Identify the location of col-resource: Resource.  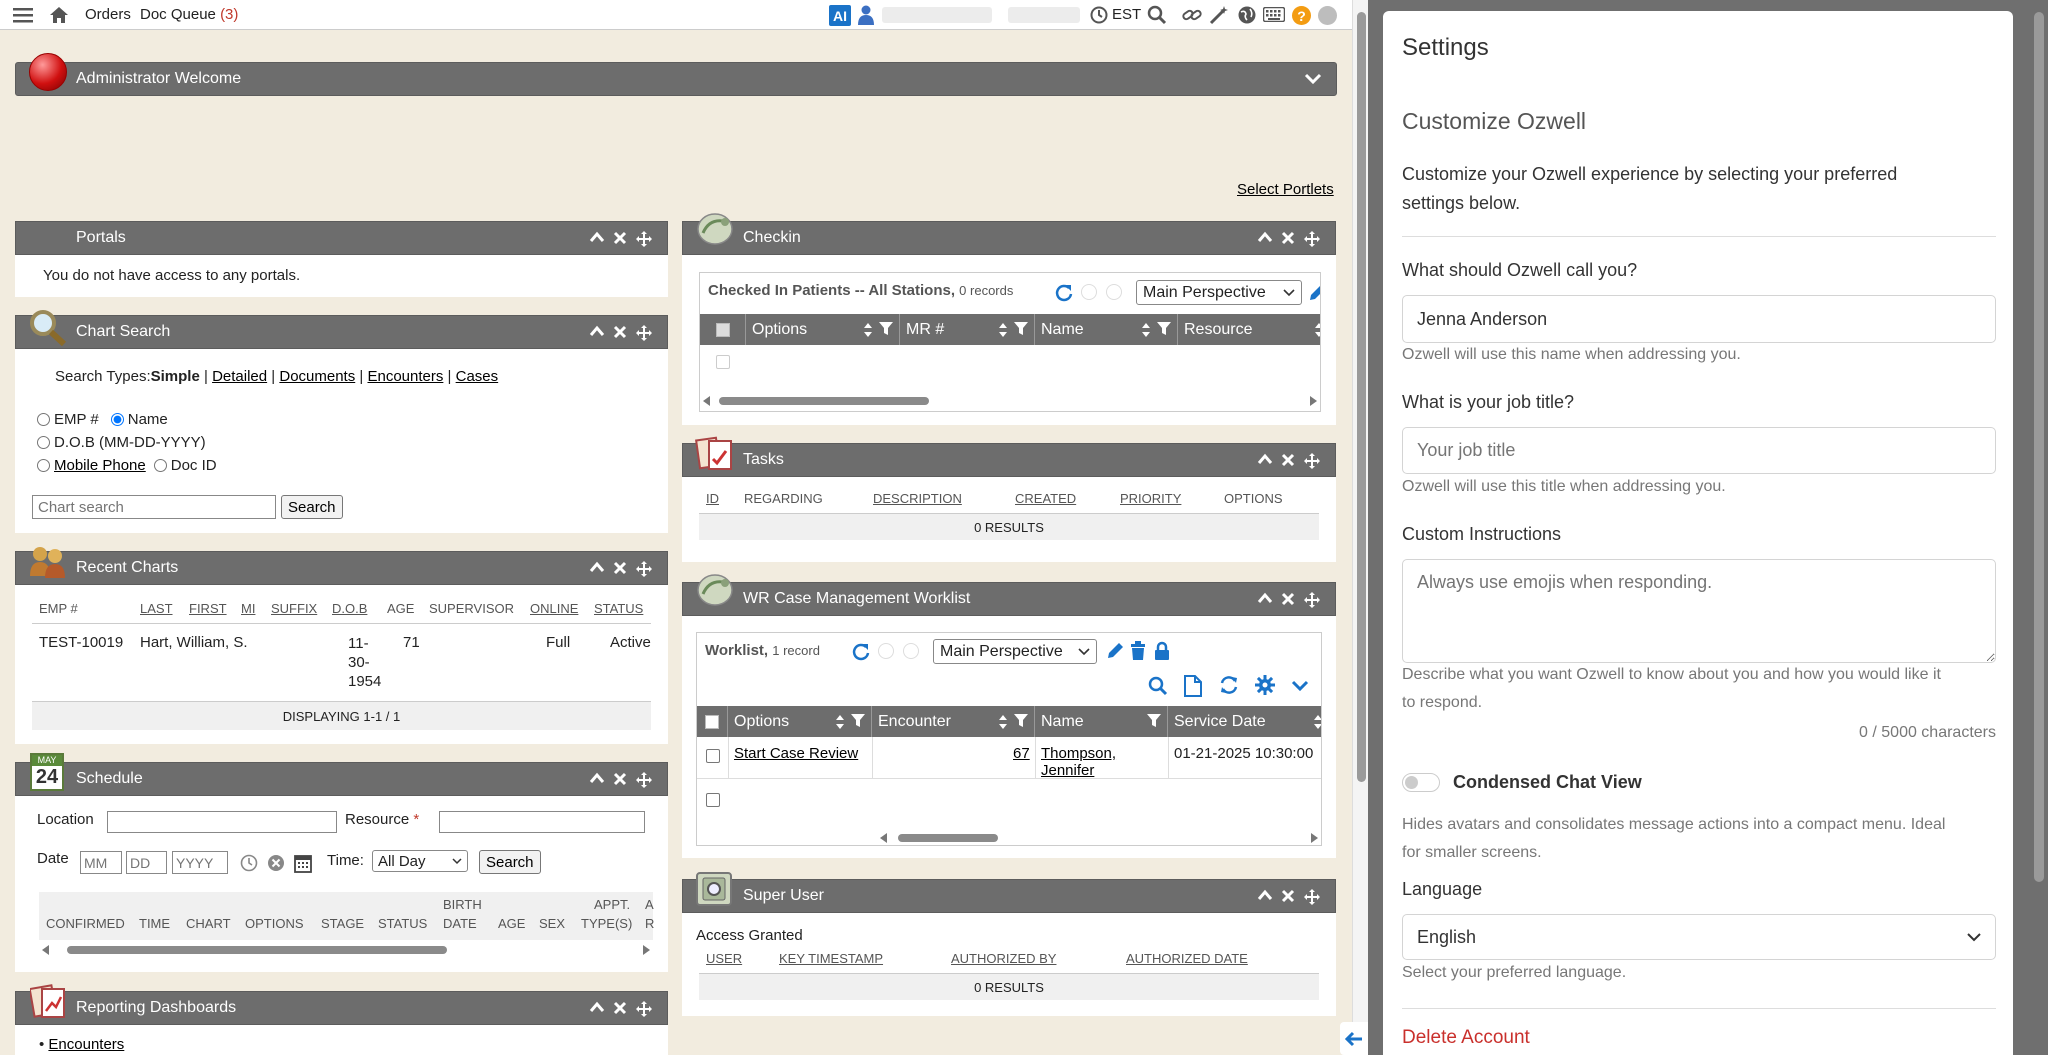
(1249, 329).